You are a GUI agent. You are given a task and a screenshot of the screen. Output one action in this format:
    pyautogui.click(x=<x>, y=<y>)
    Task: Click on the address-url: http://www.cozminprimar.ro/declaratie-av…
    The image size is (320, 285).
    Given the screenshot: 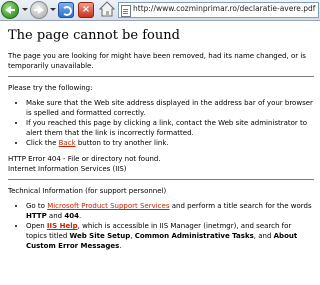 What is the action you would take?
    pyautogui.click(x=224, y=8)
    